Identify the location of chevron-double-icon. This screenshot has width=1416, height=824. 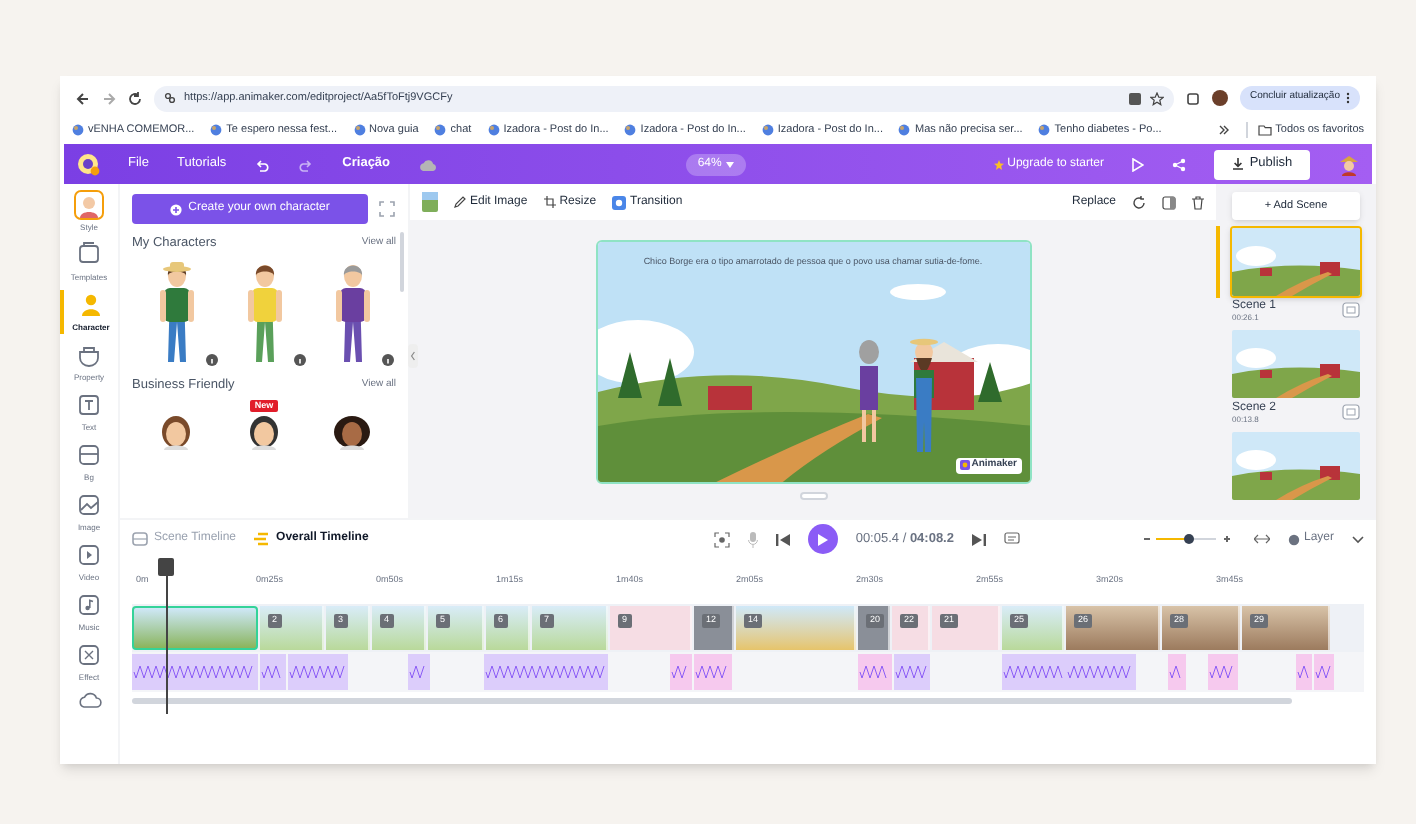
(1223, 130).